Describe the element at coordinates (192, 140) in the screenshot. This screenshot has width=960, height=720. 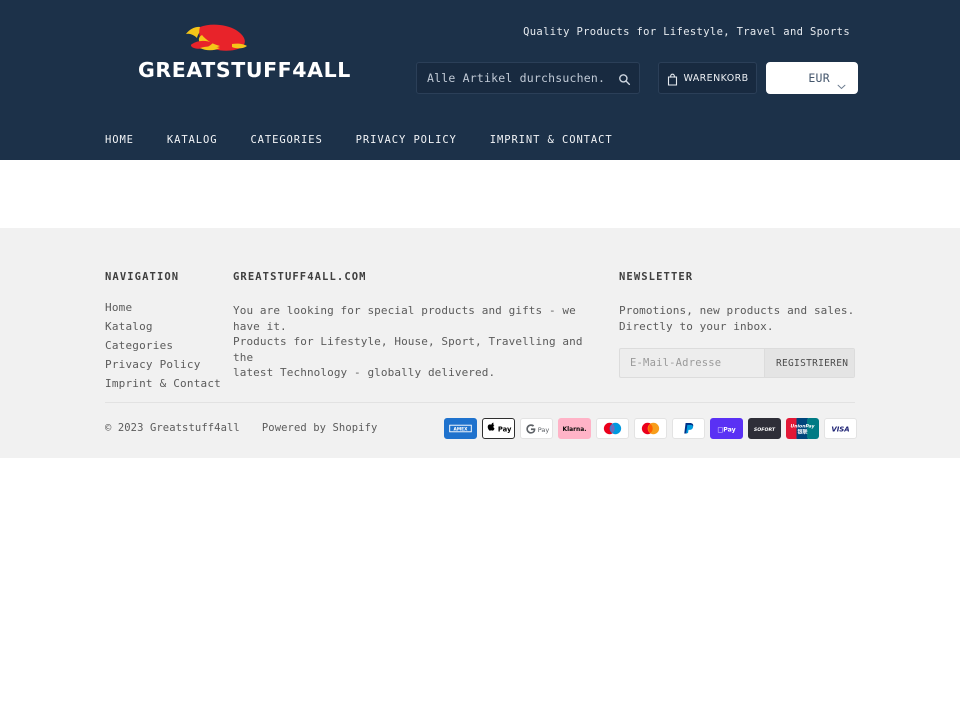
I see `nav-item-katalog: KATALOG` at that location.